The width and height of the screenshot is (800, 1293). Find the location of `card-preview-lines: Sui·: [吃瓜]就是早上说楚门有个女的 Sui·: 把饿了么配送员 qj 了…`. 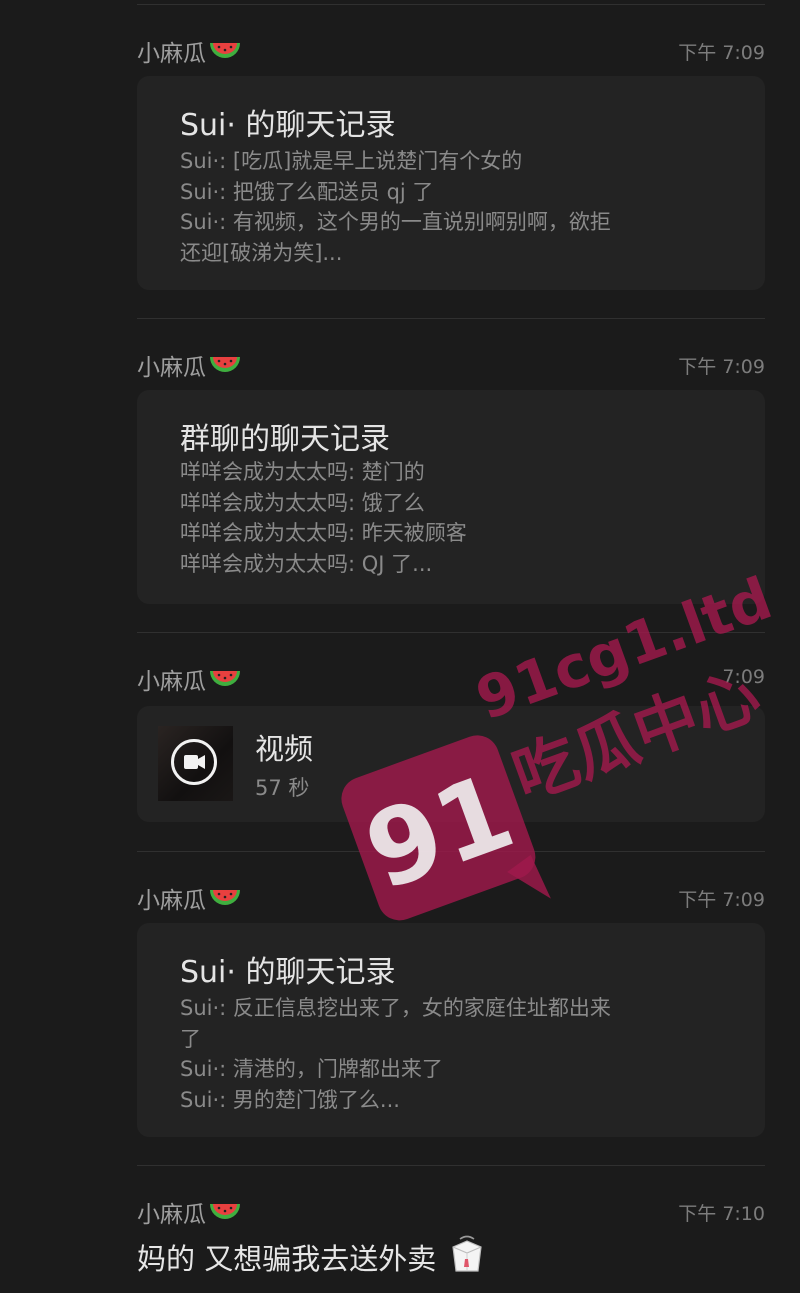

card-preview-lines: Sui·: [吃瓜]就是早上说楚门有个女的 Sui·: 把饿了么配送员 qj 了… is located at coordinates (452, 207).